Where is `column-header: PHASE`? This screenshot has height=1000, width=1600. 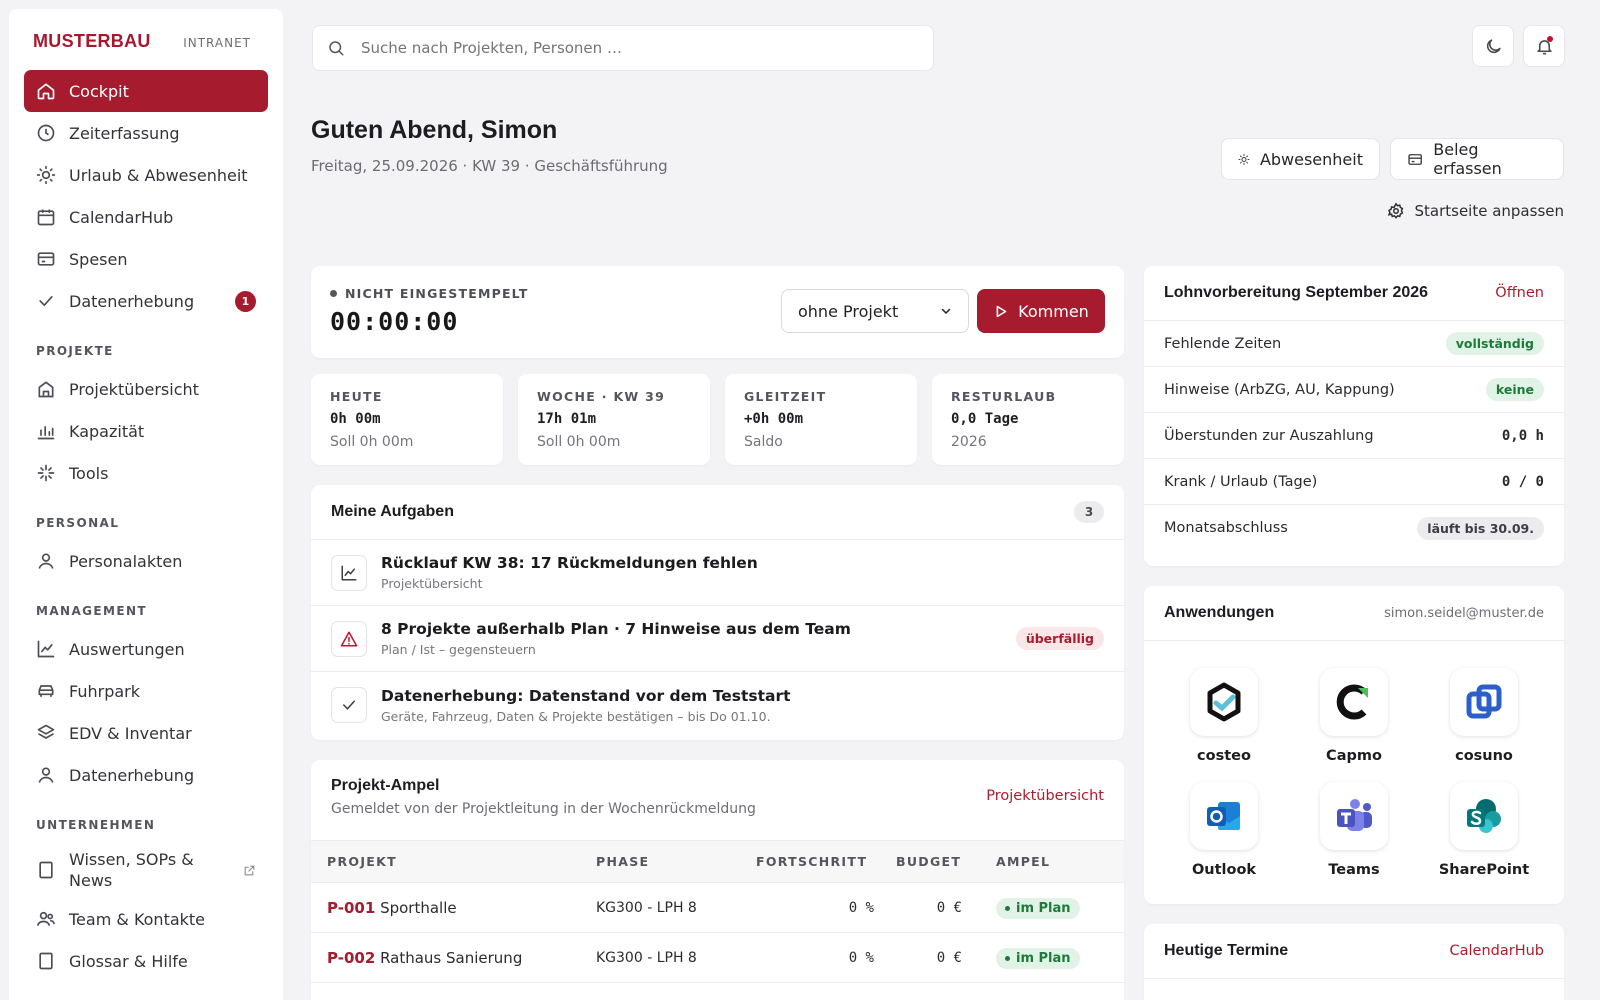 column-header: PHASE is located at coordinates (676, 861).